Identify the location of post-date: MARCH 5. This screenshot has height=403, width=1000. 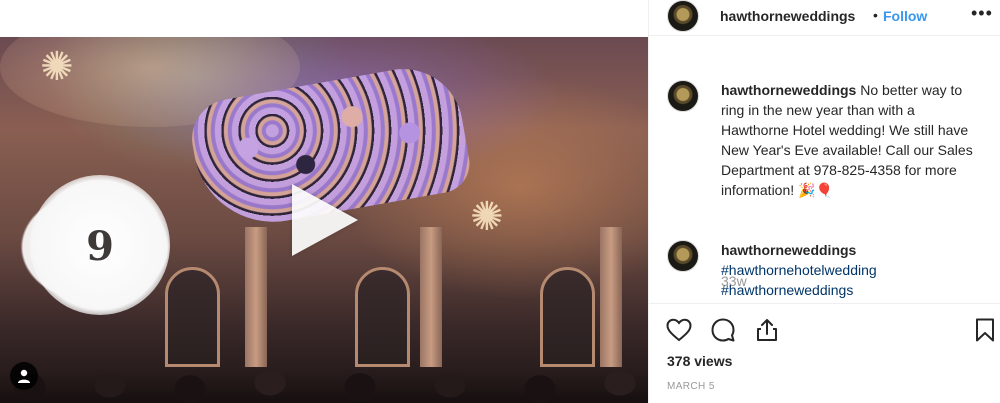
(691, 386).